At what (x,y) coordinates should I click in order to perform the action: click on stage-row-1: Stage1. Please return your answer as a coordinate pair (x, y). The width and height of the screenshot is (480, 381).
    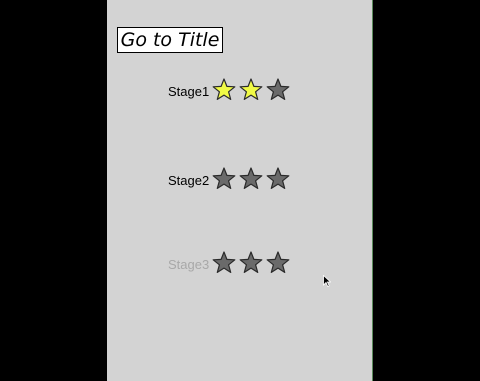
    Looking at the image, I should click on (240, 92).